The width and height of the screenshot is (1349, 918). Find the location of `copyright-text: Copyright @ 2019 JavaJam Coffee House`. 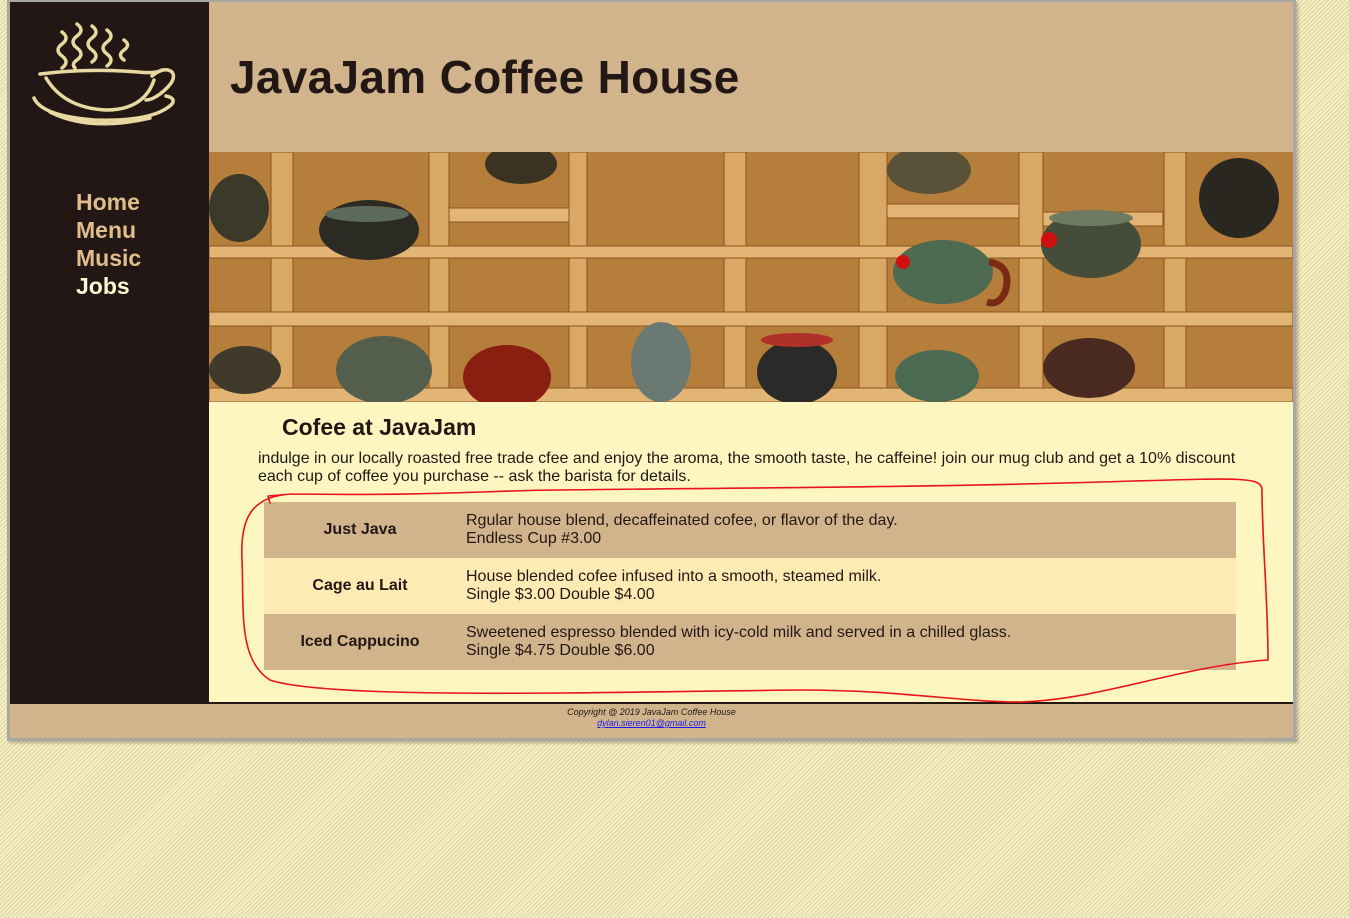

copyright-text: Copyright @ 2019 JavaJam Coffee House is located at coordinates (651, 712).